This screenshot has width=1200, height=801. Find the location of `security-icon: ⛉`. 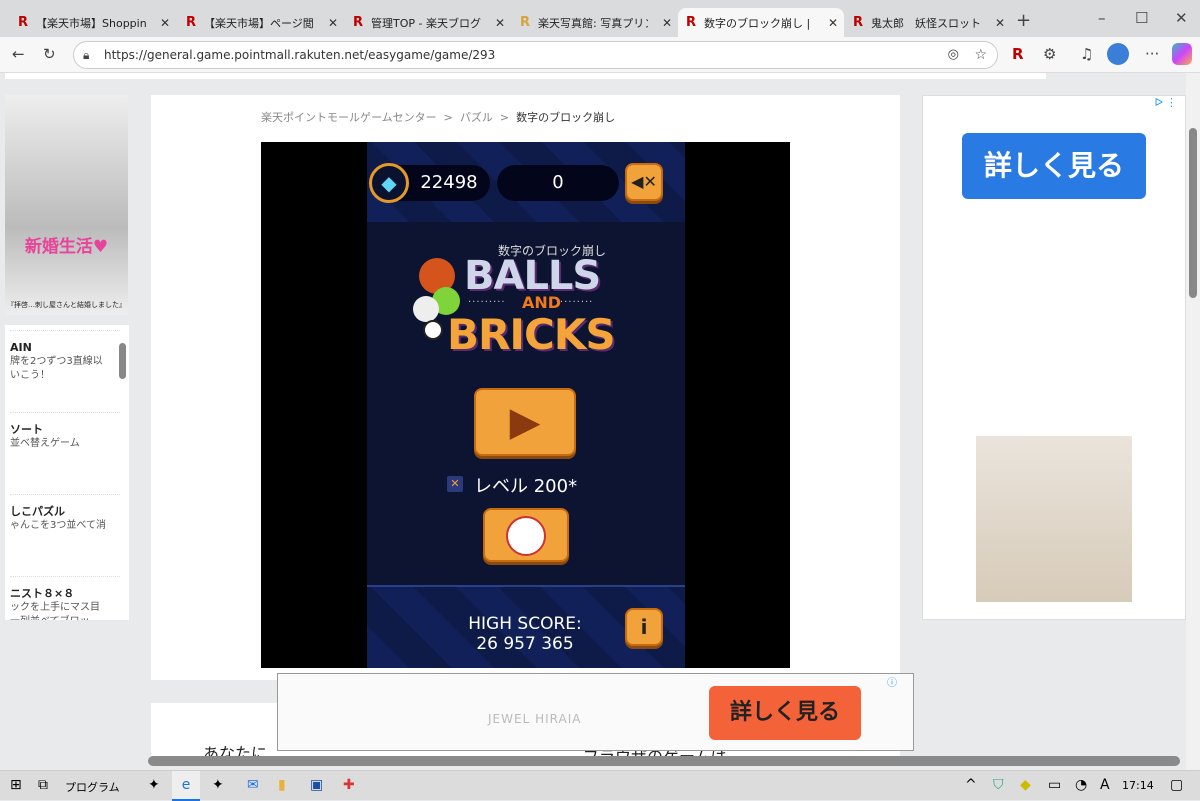

security-icon: ⛉ is located at coordinates (998, 785).